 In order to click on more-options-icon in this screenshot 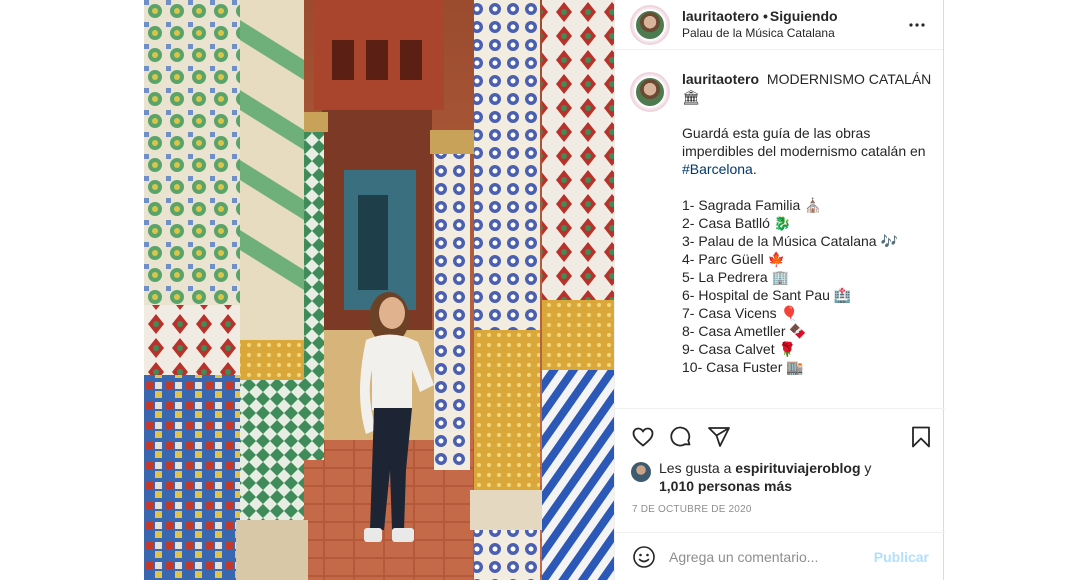, I will do `click(917, 25)`.